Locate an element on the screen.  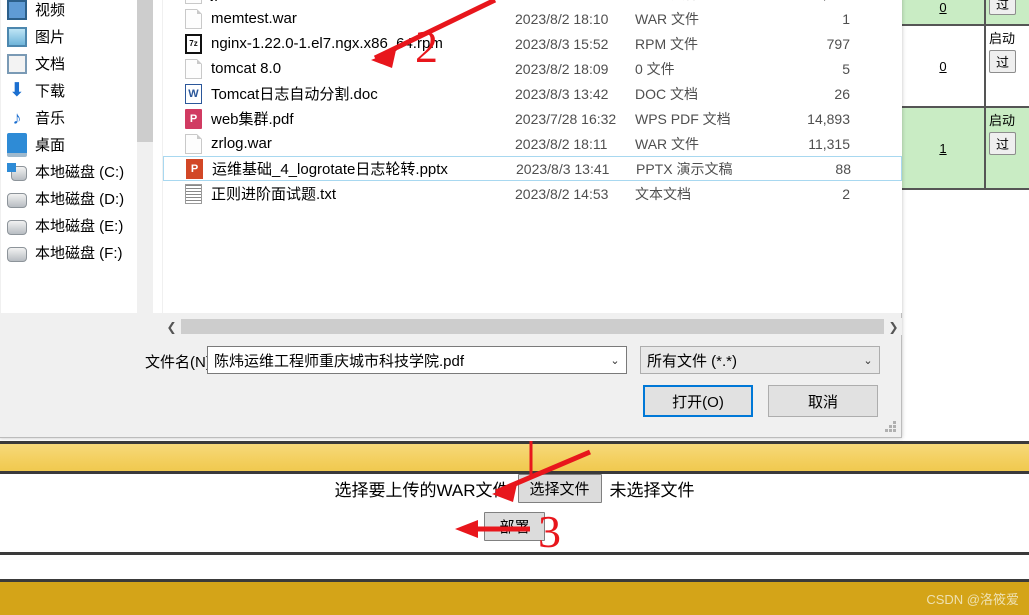
sidebar-item-music: ♪ 音乐 is located at coordinates (78, 117).